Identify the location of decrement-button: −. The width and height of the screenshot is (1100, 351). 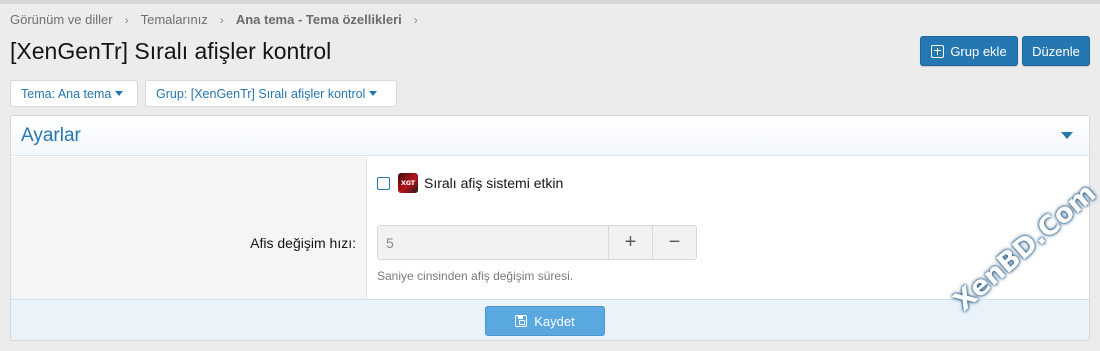
(674, 242).